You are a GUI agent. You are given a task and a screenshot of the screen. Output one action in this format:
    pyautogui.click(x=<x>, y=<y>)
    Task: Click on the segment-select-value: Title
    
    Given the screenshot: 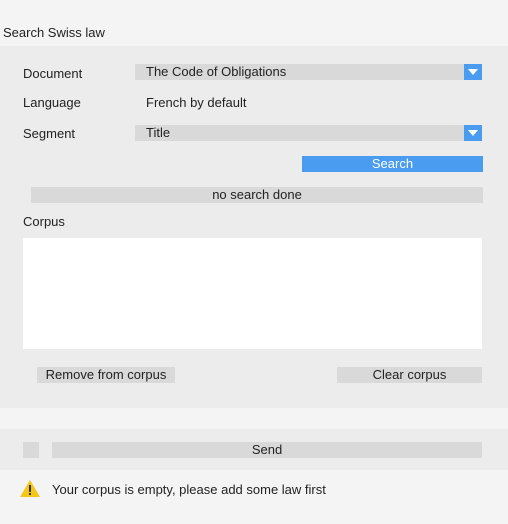 What is the action you would take?
    pyautogui.click(x=158, y=132)
    